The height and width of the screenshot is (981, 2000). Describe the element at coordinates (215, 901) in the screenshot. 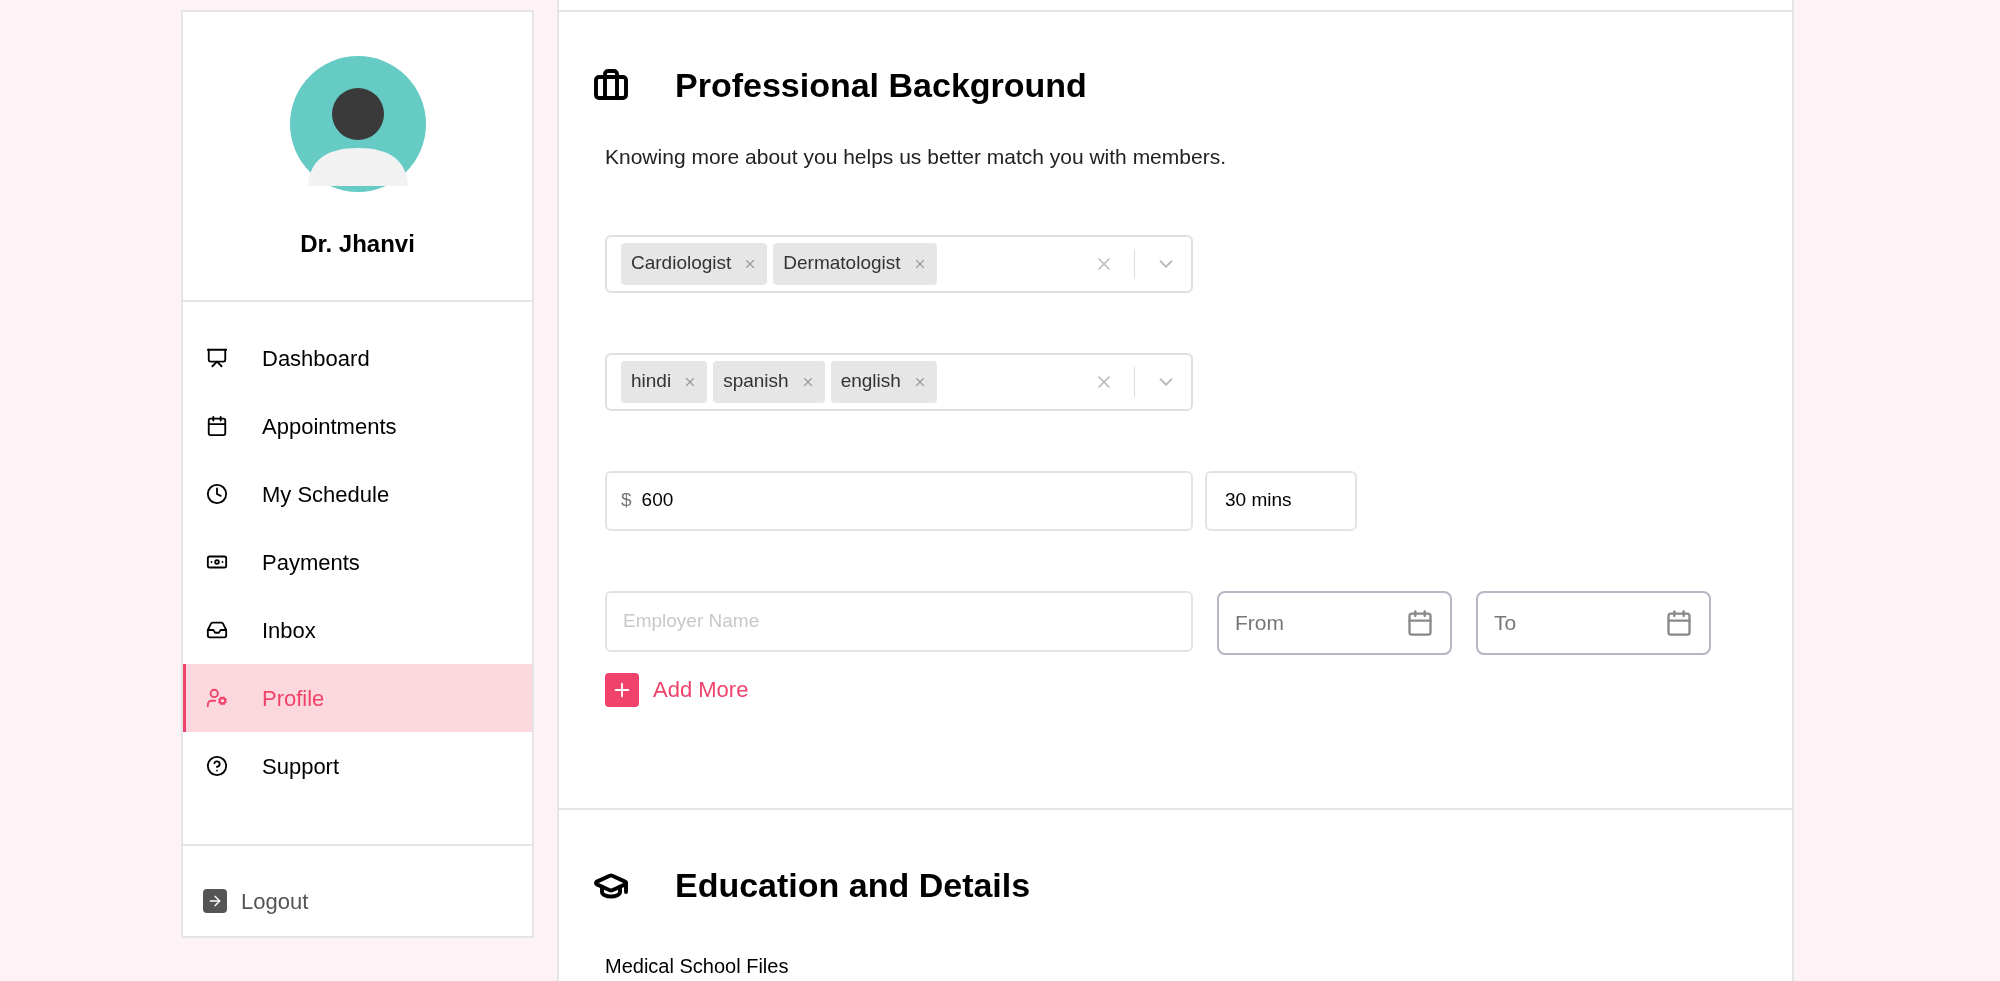

I see `logout-icon` at that location.